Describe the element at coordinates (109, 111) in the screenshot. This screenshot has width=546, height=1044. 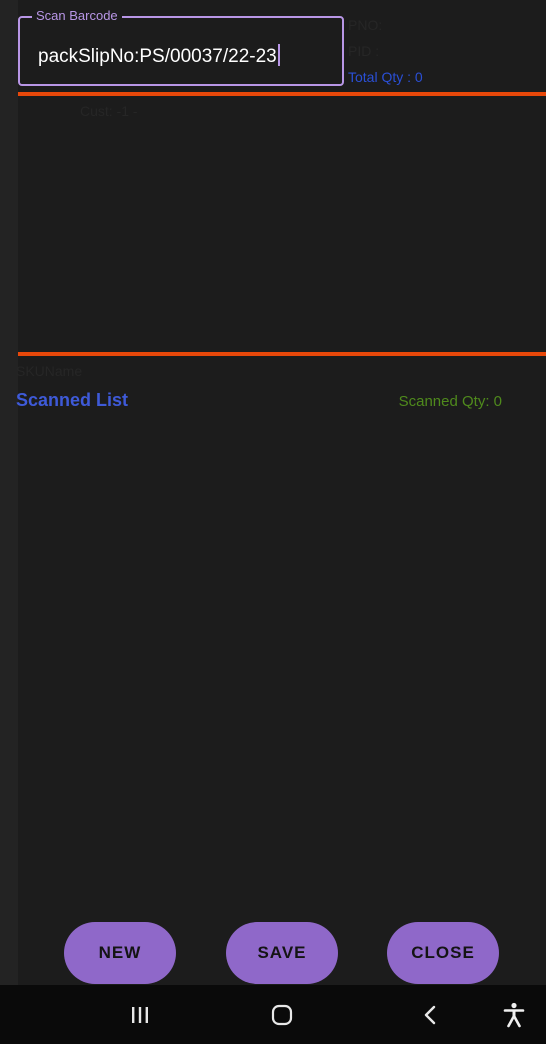
I see `cust-label: Cust: -1 -` at that location.